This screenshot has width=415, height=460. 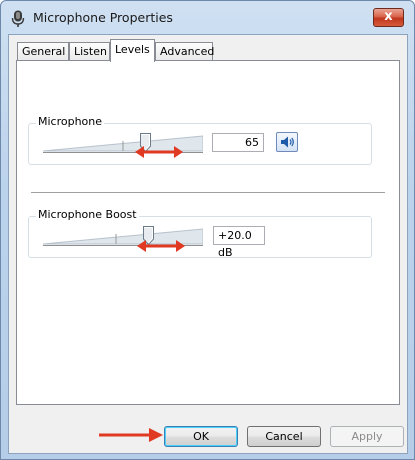 I want to click on pointer-arrow-annotation, so click(x=131, y=435).